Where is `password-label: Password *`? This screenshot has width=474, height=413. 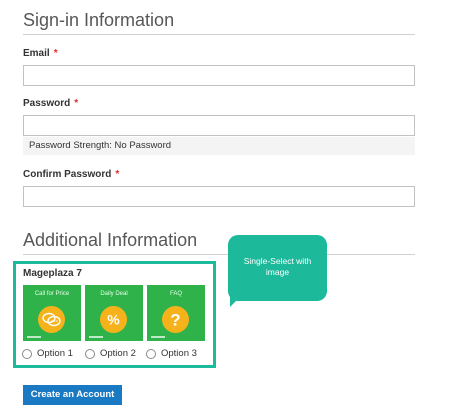 password-label: Password * is located at coordinates (50, 104).